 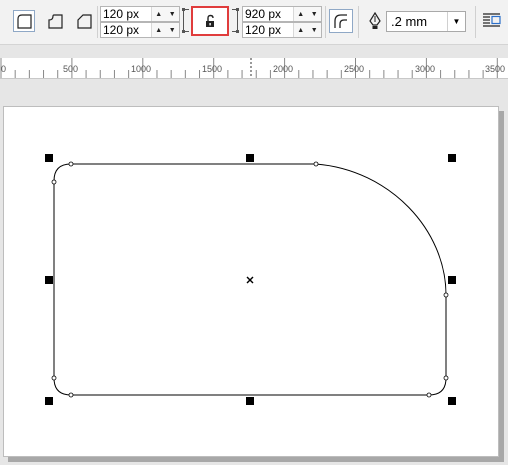 What do you see at coordinates (452, 280) in the screenshot?
I see `selection-handle-right` at bounding box center [452, 280].